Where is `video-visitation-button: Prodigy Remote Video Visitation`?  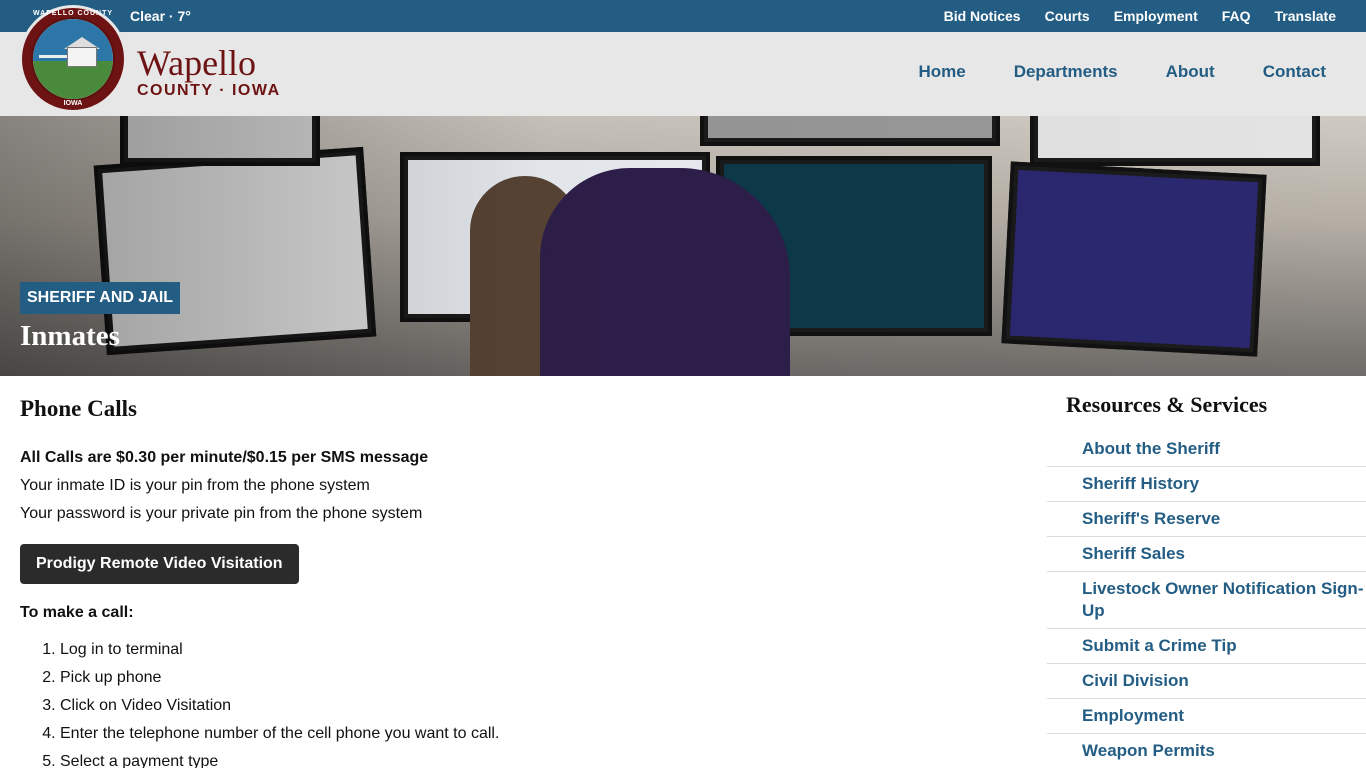
video-visitation-button: Prodigy Remote Video Visitation is located at coordinates (159, 564).